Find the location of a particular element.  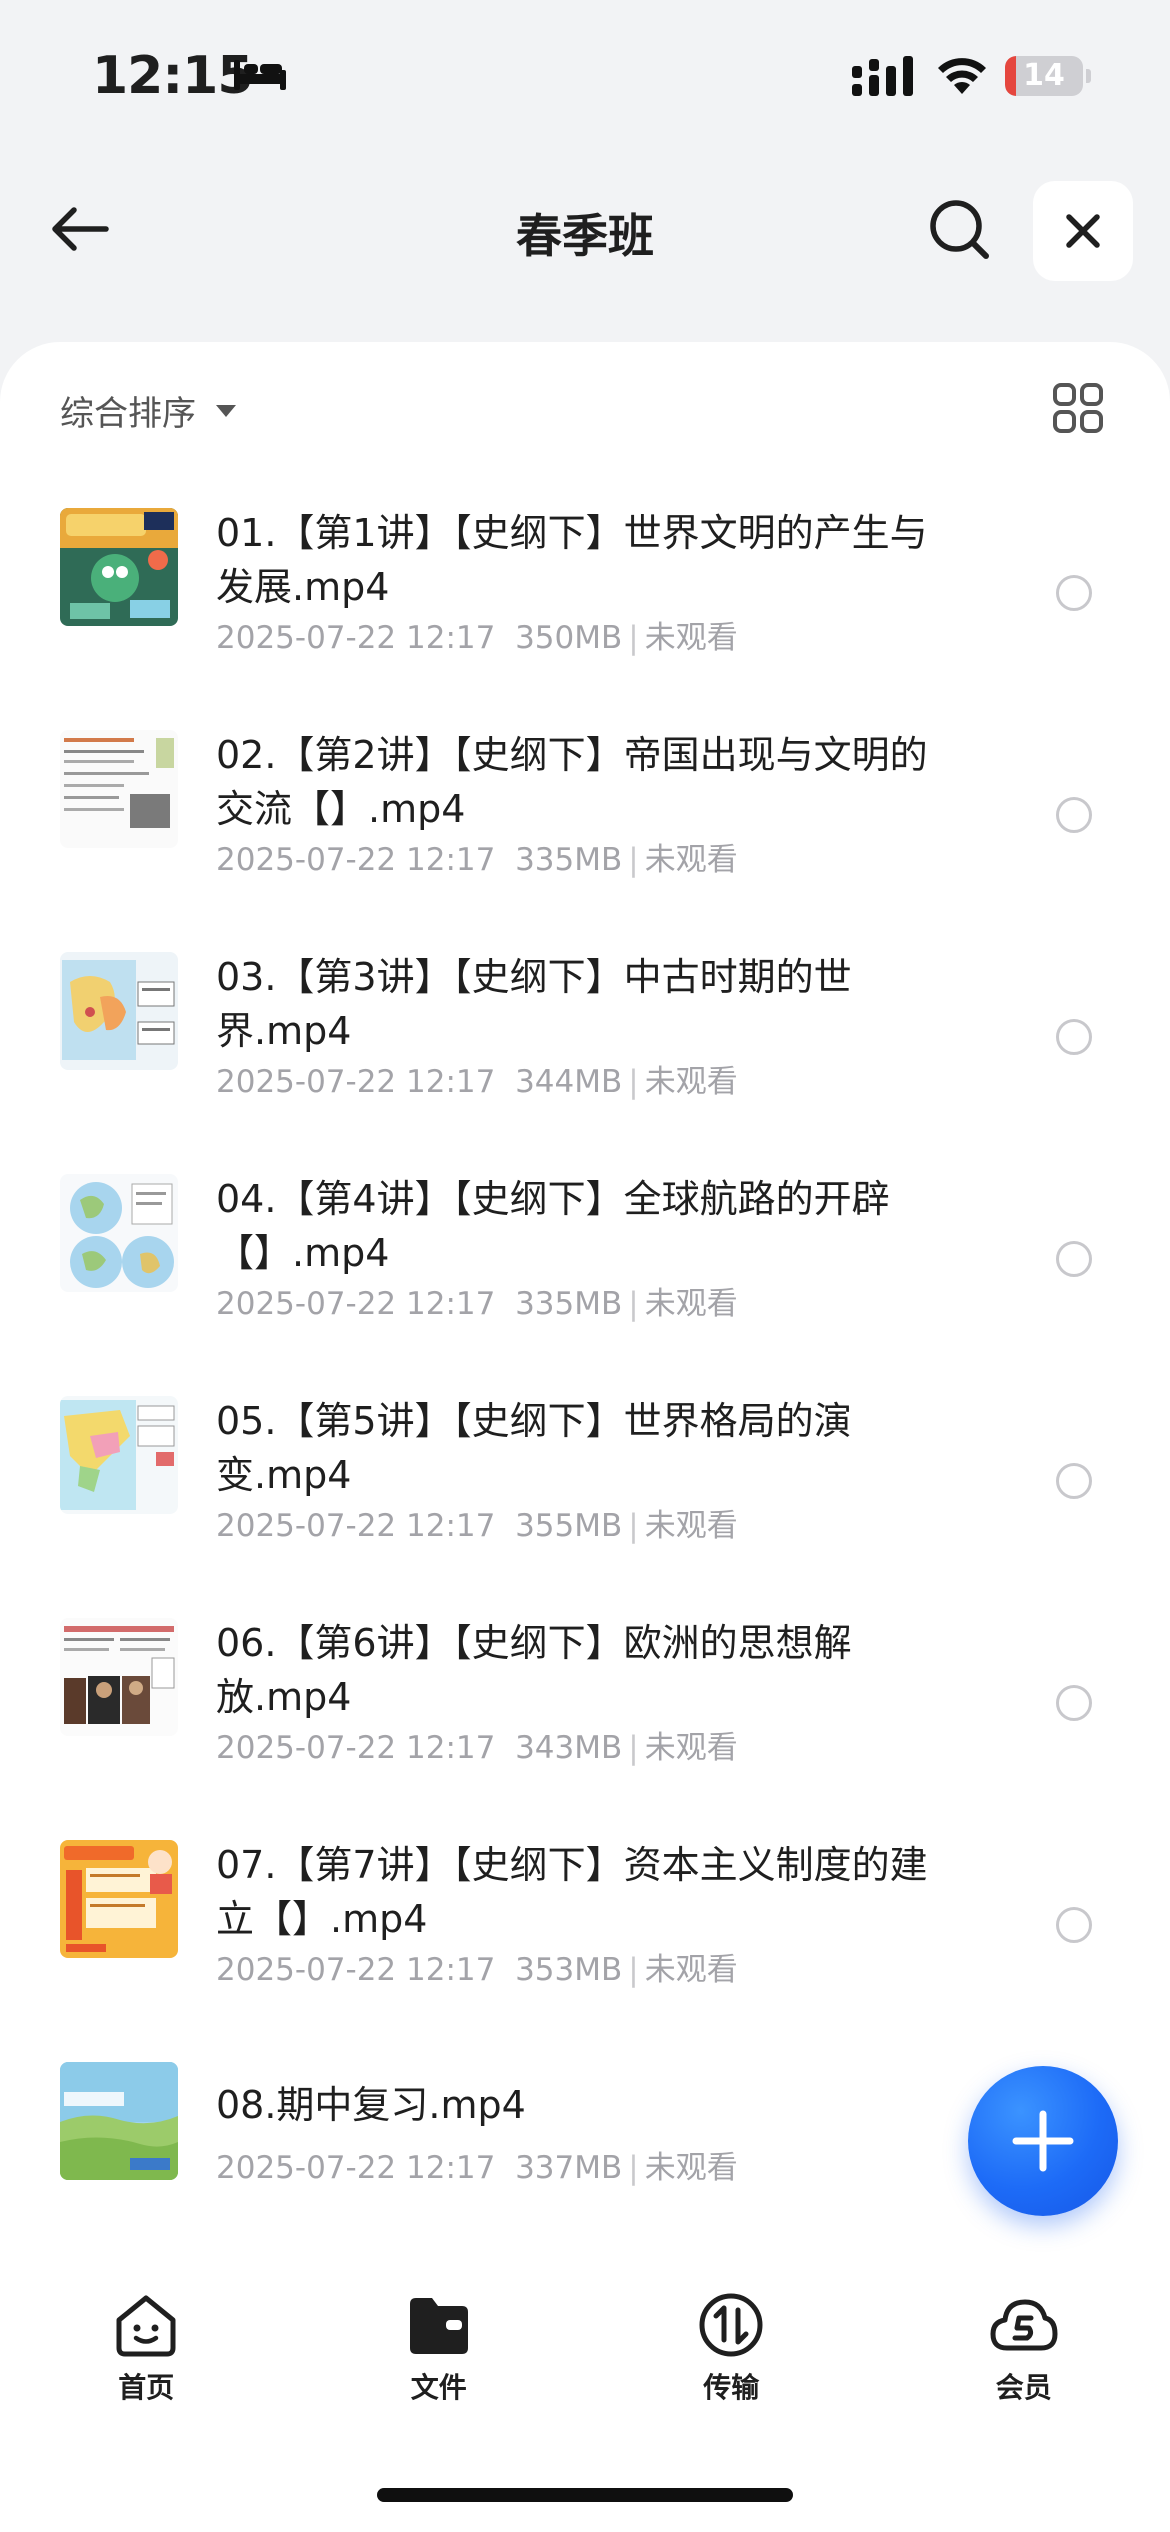

file-size: 350MB is located at coordinates (569, 638).